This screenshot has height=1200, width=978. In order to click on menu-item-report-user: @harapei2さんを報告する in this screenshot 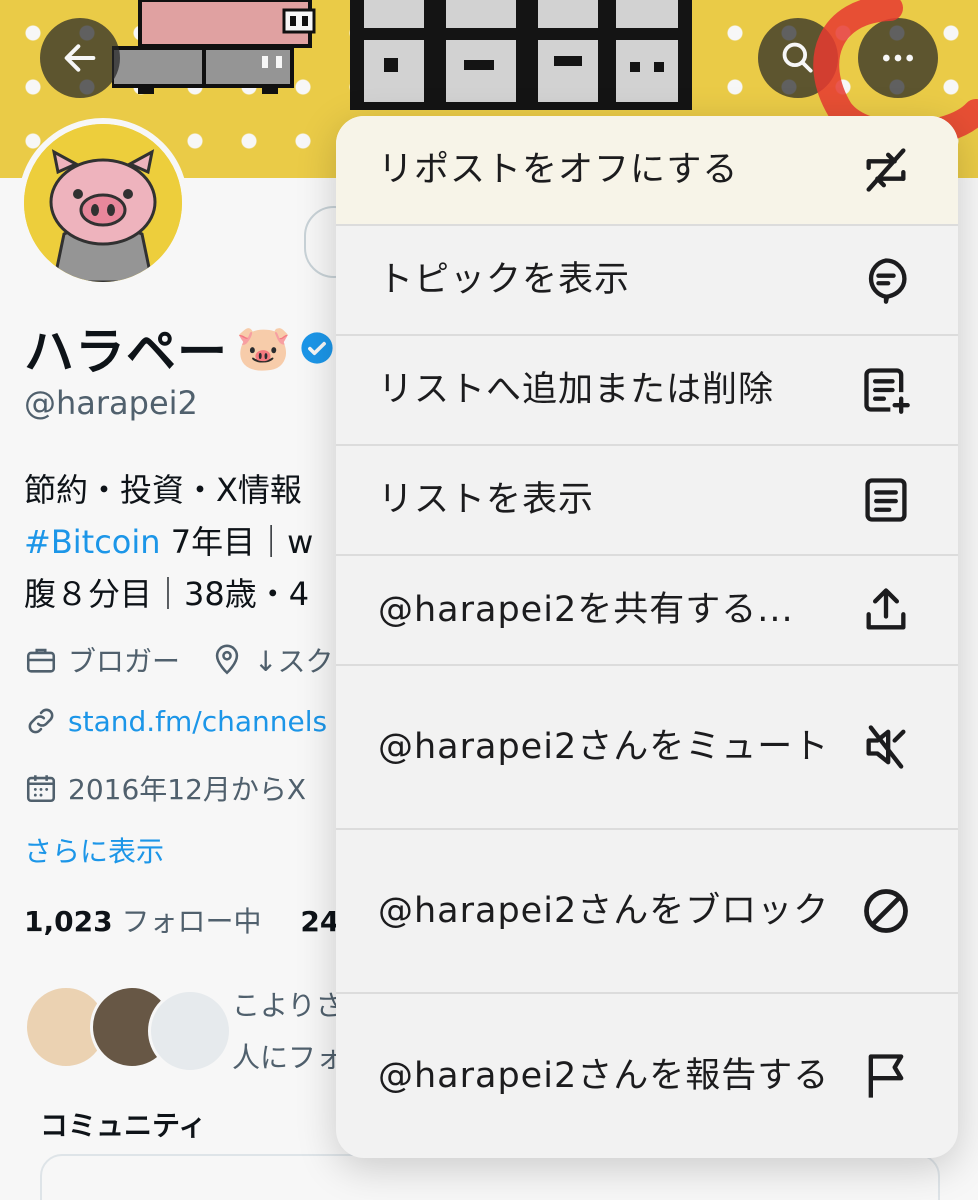, I will do `click(647, 1076)`.